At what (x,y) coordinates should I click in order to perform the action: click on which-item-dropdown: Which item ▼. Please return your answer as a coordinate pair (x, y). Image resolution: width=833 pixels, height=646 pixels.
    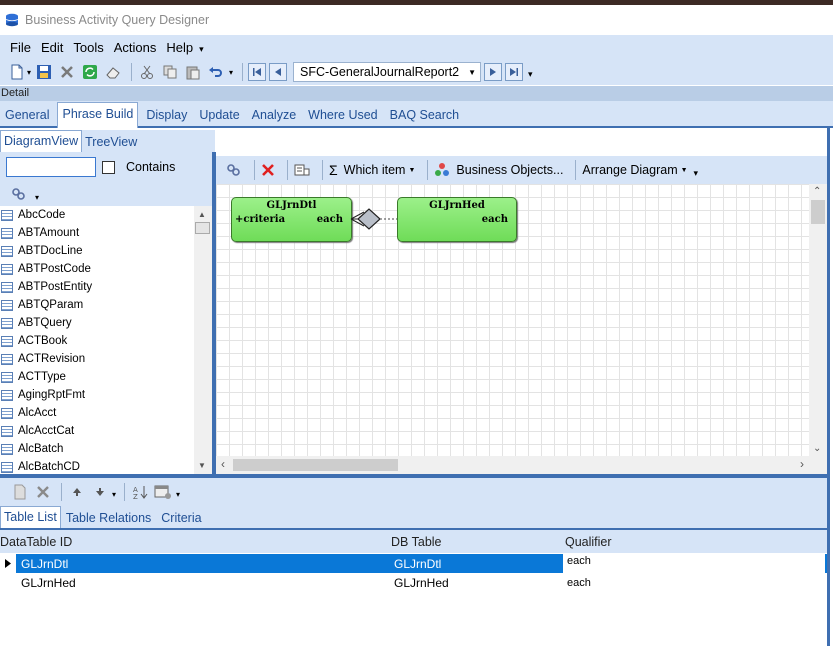
    Looking at the image, I should click on (380, 170).